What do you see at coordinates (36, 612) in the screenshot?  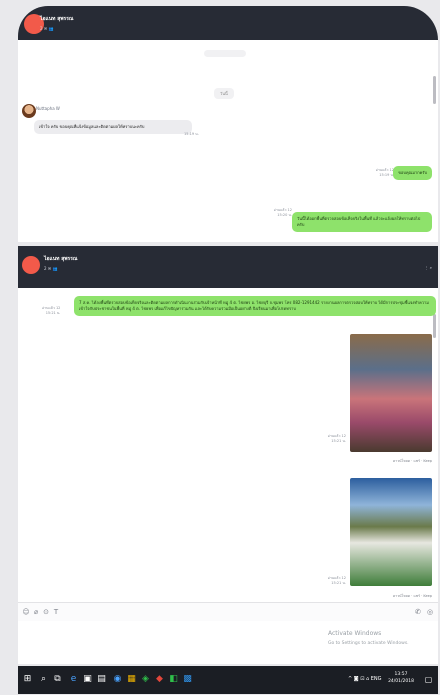 I see `attach-icon: ⌀` at bounding box center [36, 612].